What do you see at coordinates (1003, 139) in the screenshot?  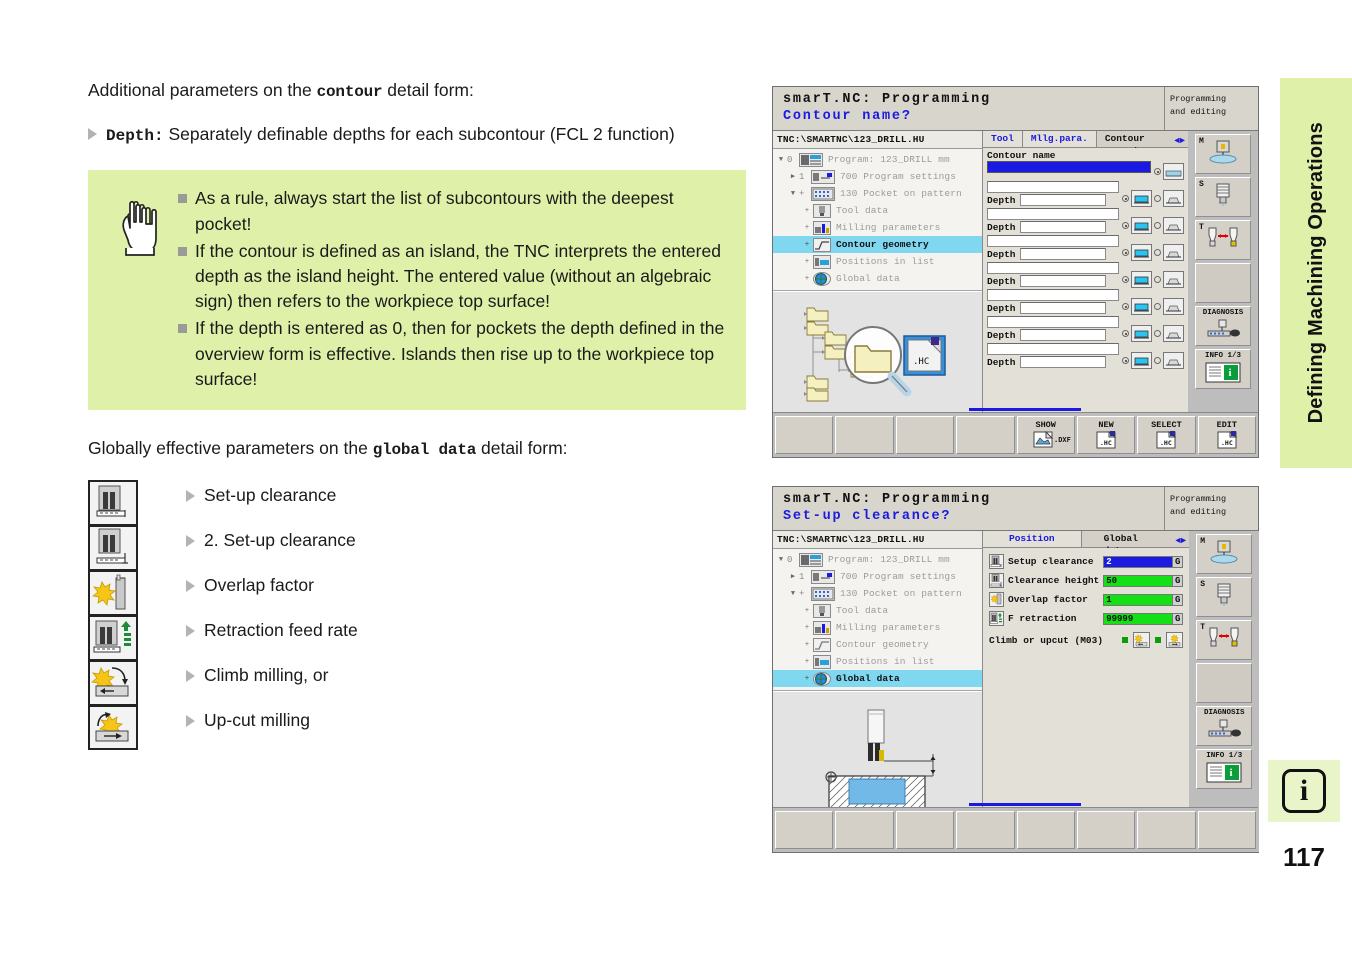 I see `tab-tool: Tool` at bounding box center [1003, 139].